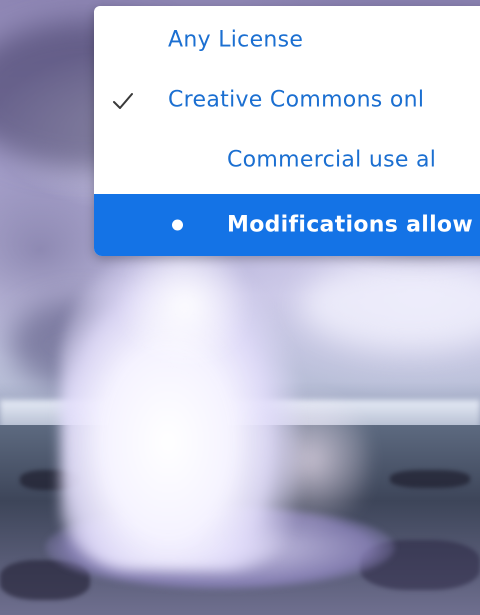  Describe the element at coordinates (123, 101) in the screenshot. I see `checkmark-icon` at that location.